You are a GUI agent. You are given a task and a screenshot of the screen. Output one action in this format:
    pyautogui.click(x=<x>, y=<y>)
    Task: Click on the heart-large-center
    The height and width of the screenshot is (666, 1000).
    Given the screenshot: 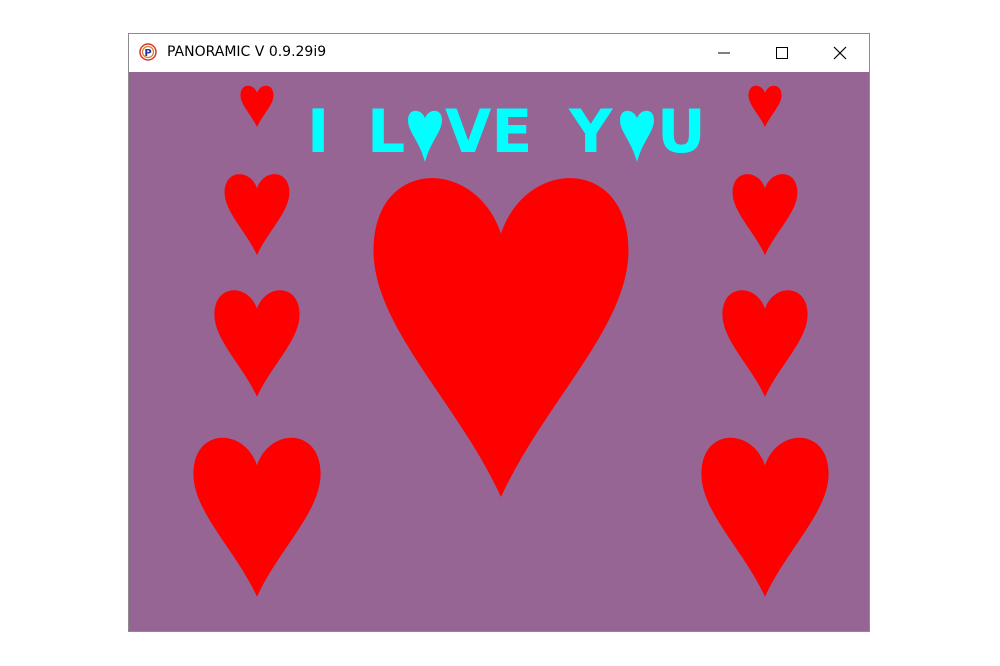 What is the action you would take?
    pyautogui.click(x=501, y=338)
    